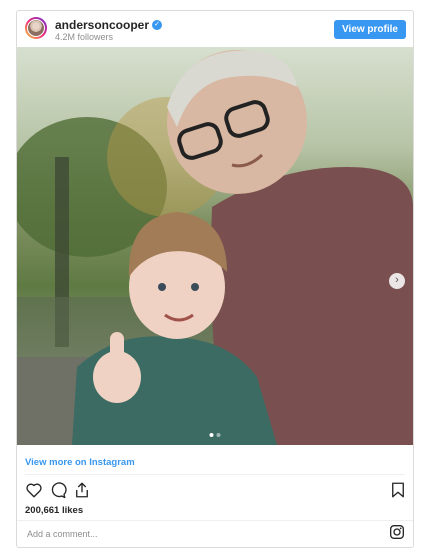 This screenshot has width=434, height=554. I want to click on heart-icon, so click(34, 490).